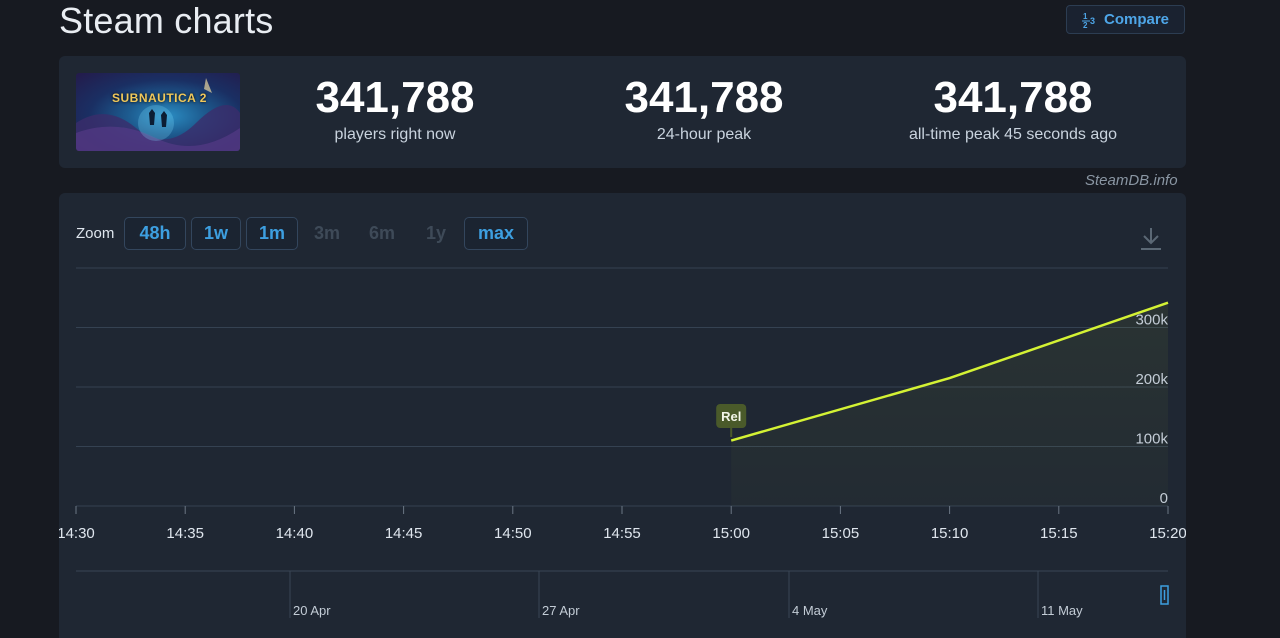  I want to click on x-tick-label: 15:05, so click(841, 533).